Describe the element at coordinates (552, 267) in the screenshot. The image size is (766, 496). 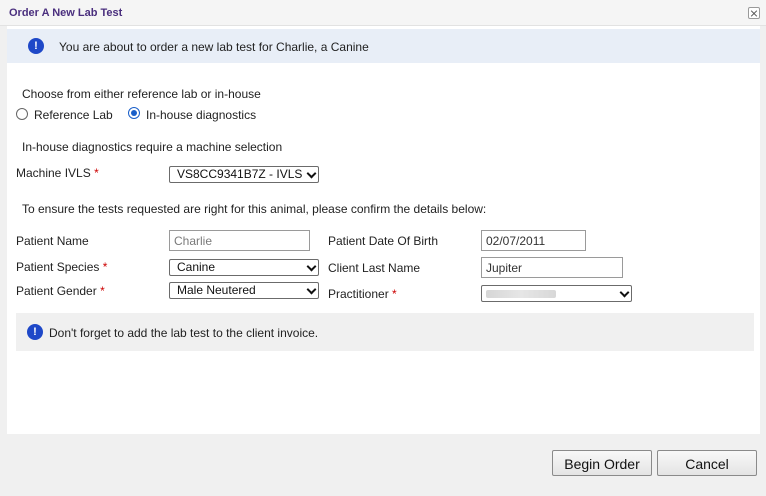
I see `client-last-name-field` at that location.